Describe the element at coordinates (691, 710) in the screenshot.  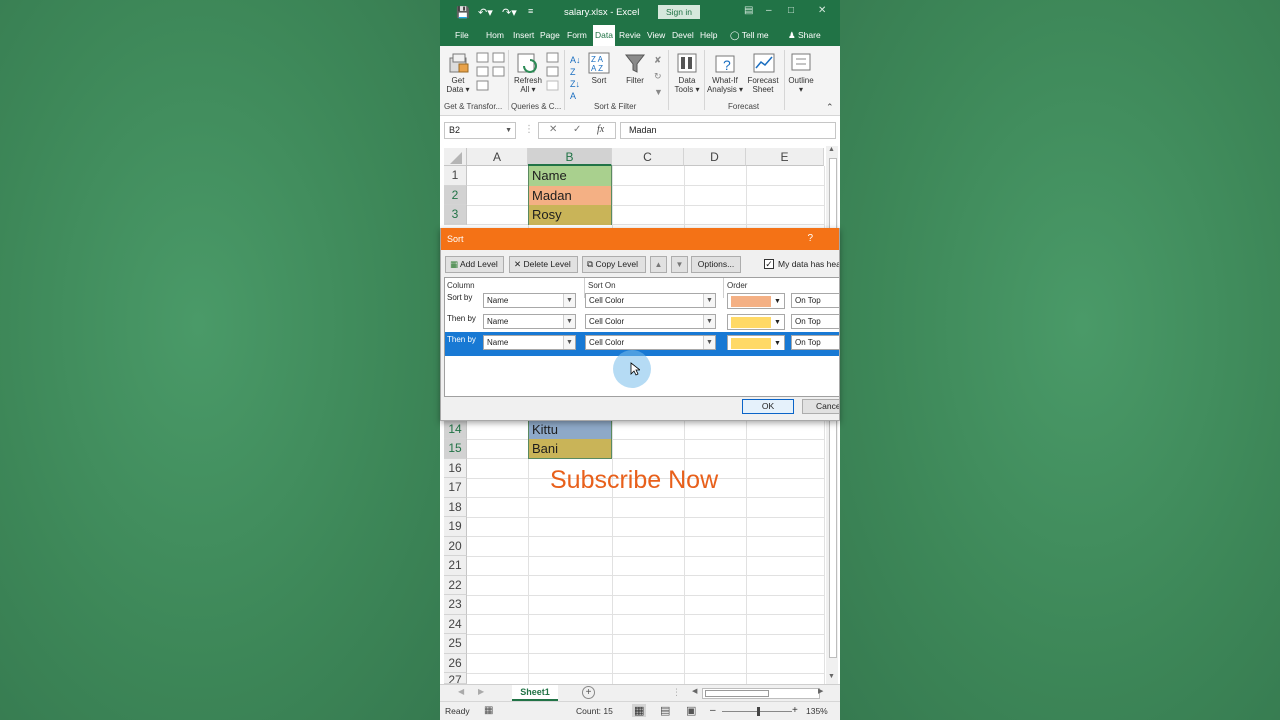
I see `page-break-view-icon: ▣` at that location.